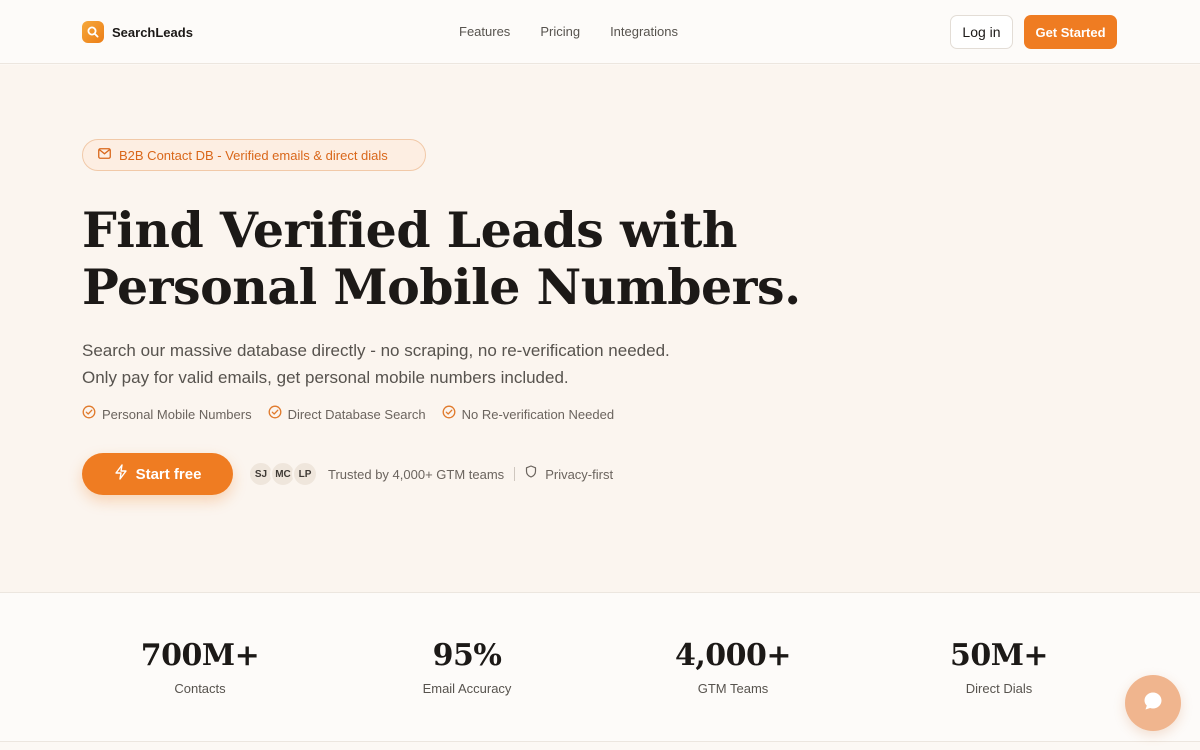 This screenshot has width=1200, height=750. Describe the element at coordinates (733, 688) in the screenshot. I see `stat-label: GTM Teams` at that location.